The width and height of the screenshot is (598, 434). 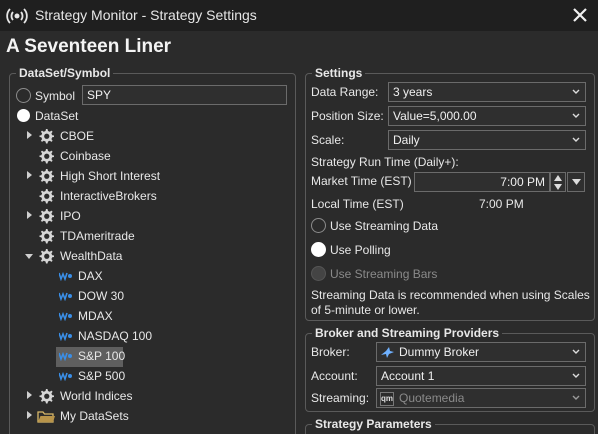 What do you see at coordinates (102, 356) in the screenshot?
I see `tree-item-label: S&P 100` at bounding box center [102, 356].